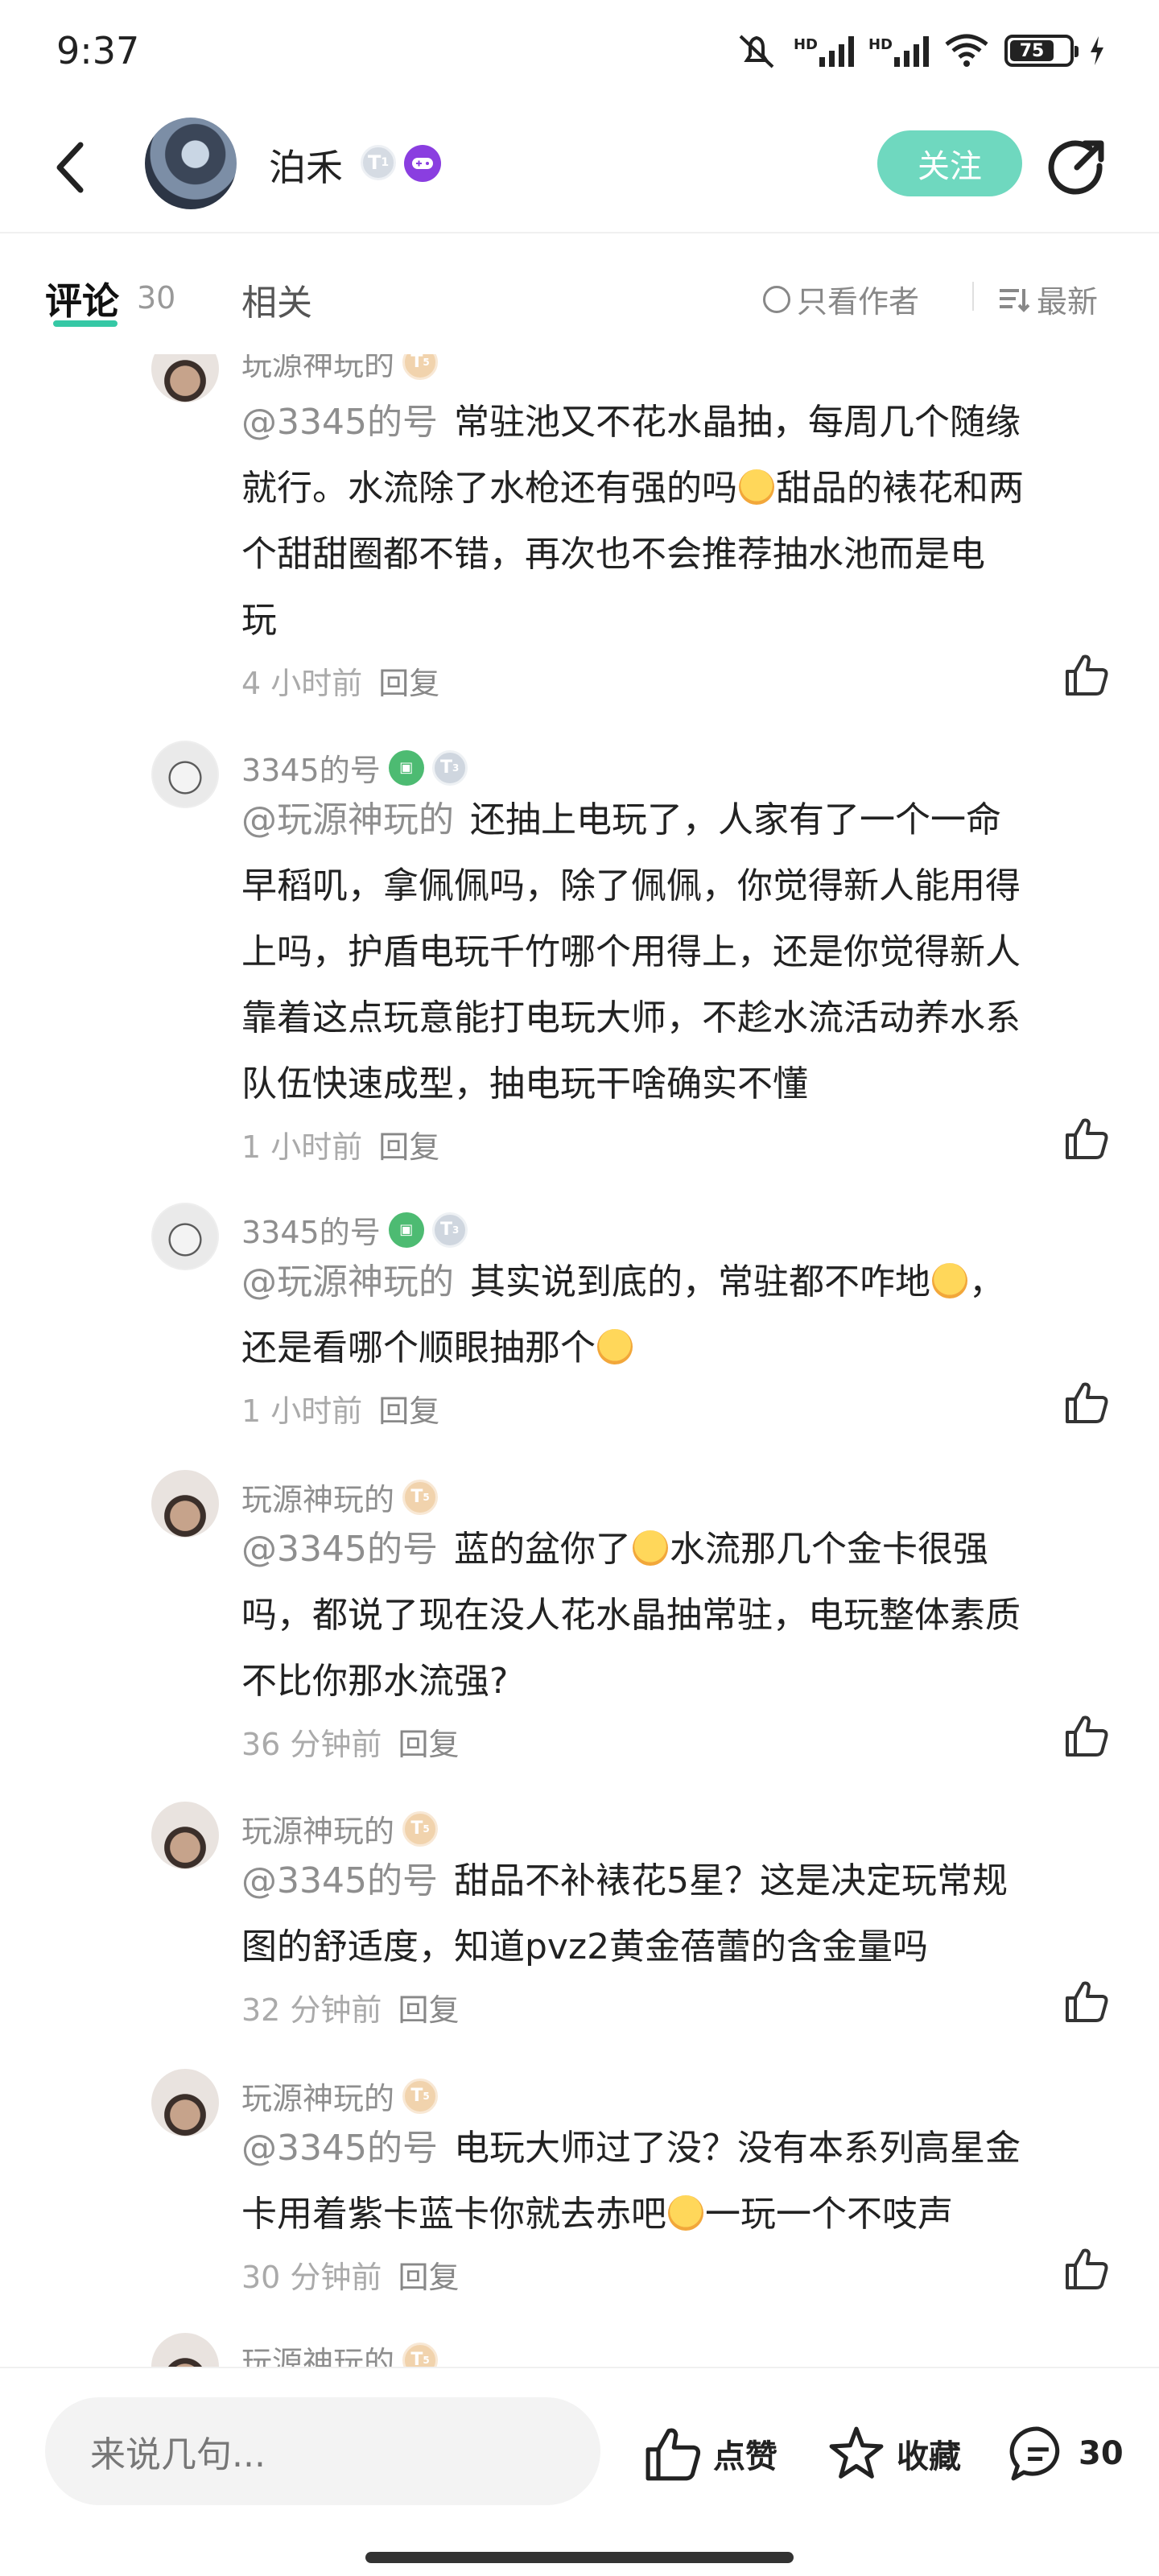  Describe the element at coordinates (579, 2557) in the screenshot. I see `home-indicator` at that location.